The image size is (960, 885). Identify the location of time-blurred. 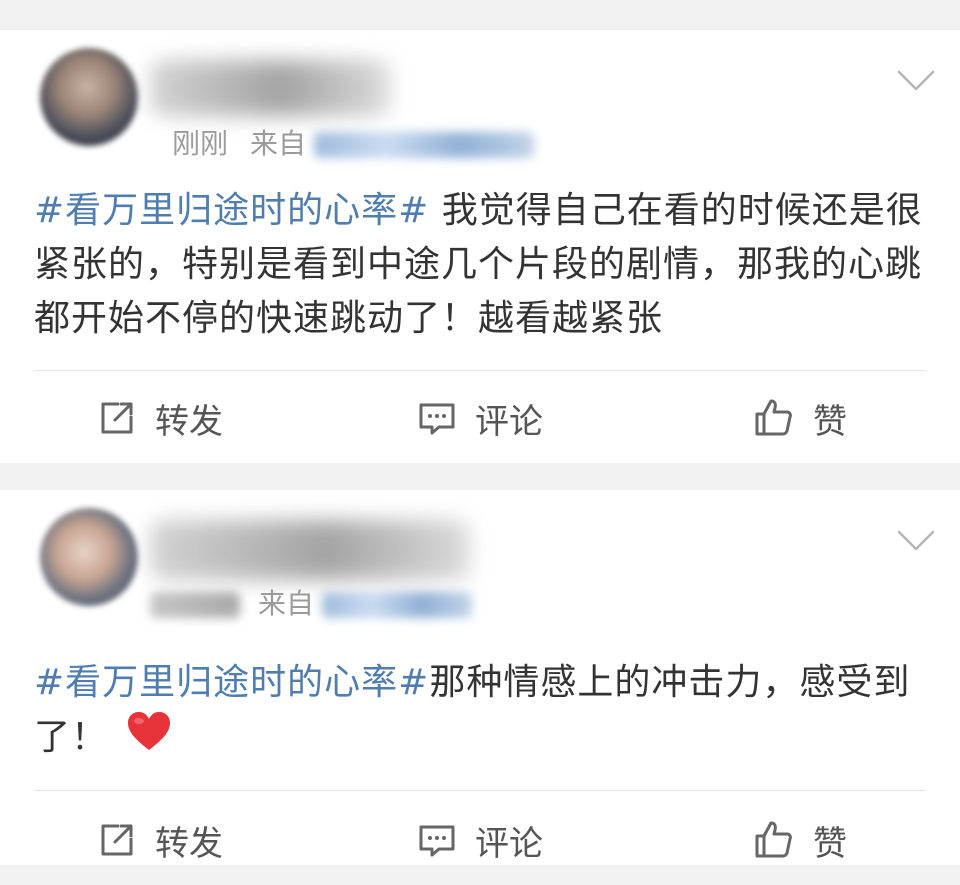
(195, 605).